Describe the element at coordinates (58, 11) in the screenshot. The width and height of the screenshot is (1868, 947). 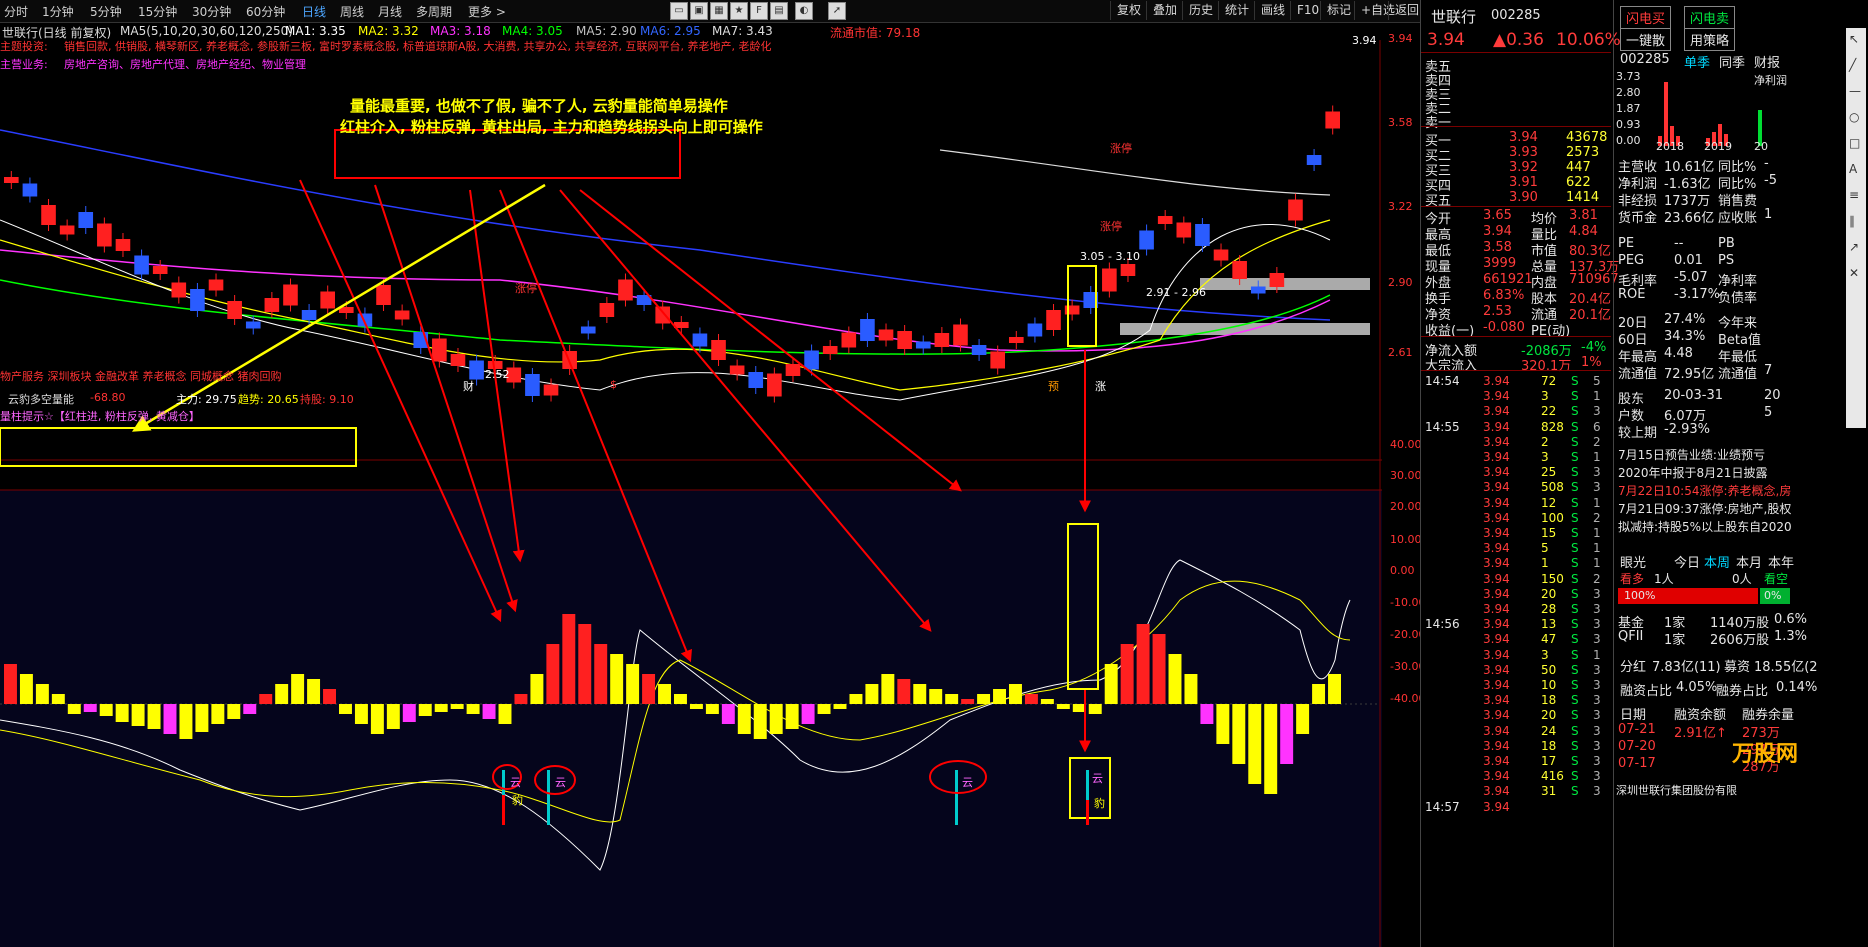
I see `tab-1min: 1分钟` at that location.